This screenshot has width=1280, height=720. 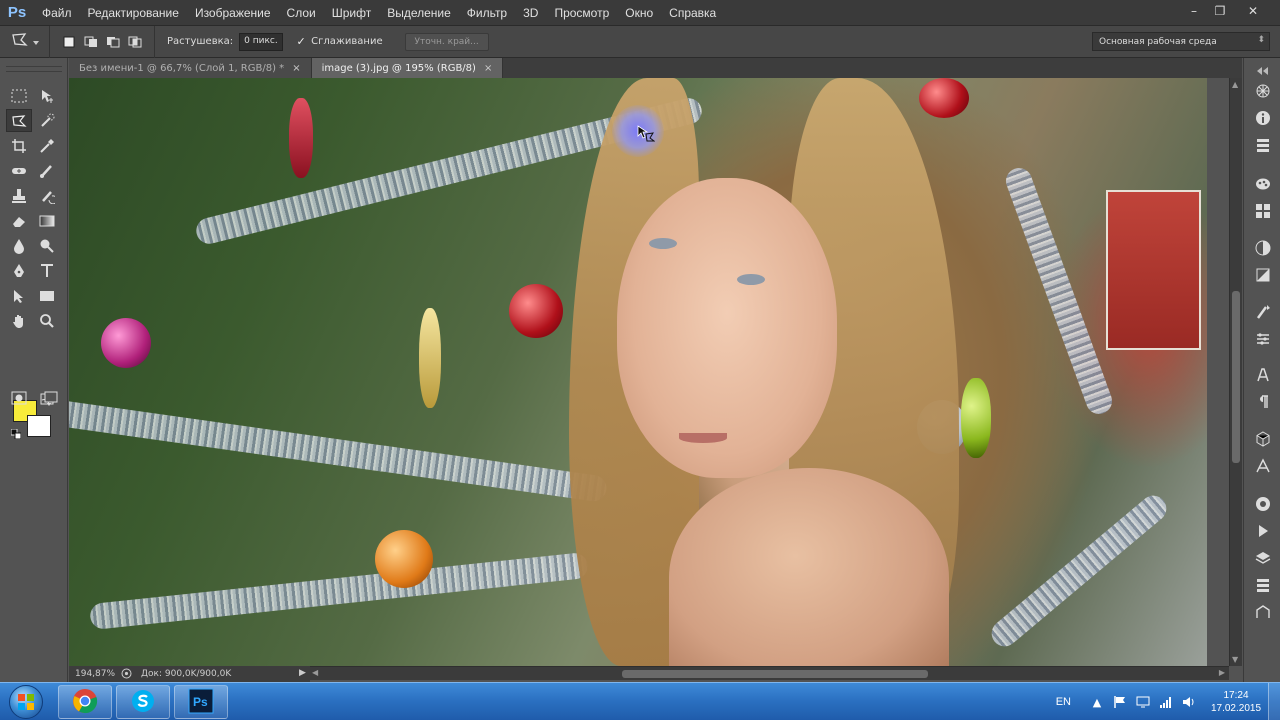 What do you see at coordinates (1236, 377) in the screenshot?
I see `vertical-scroll-thumb` at bounding box center [1236, 377].